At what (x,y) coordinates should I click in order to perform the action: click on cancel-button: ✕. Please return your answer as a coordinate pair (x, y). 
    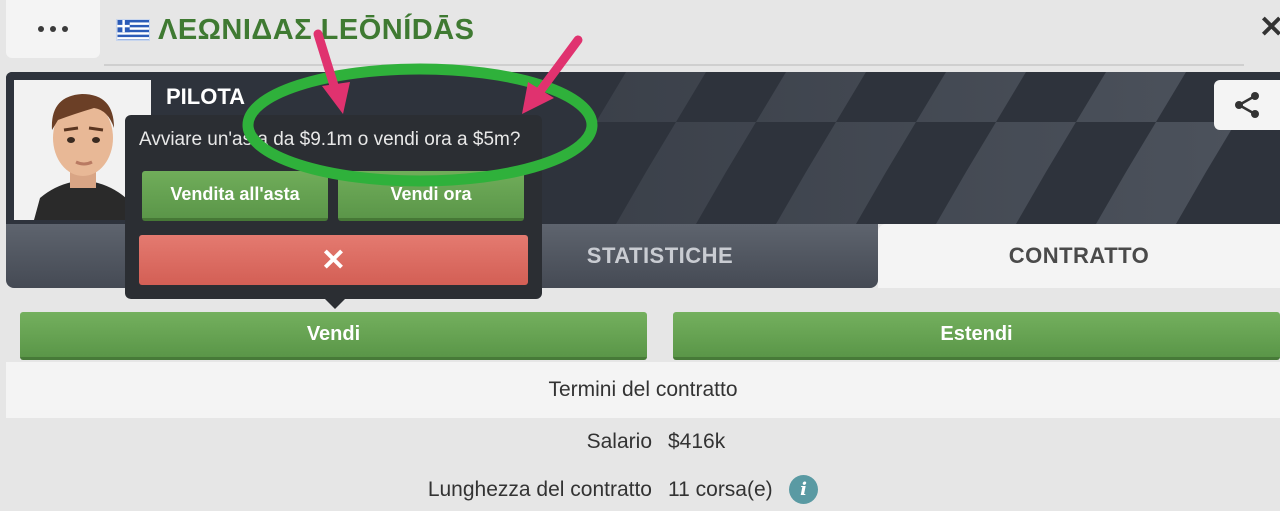
    Looking at the image, I should click on (333, 260).